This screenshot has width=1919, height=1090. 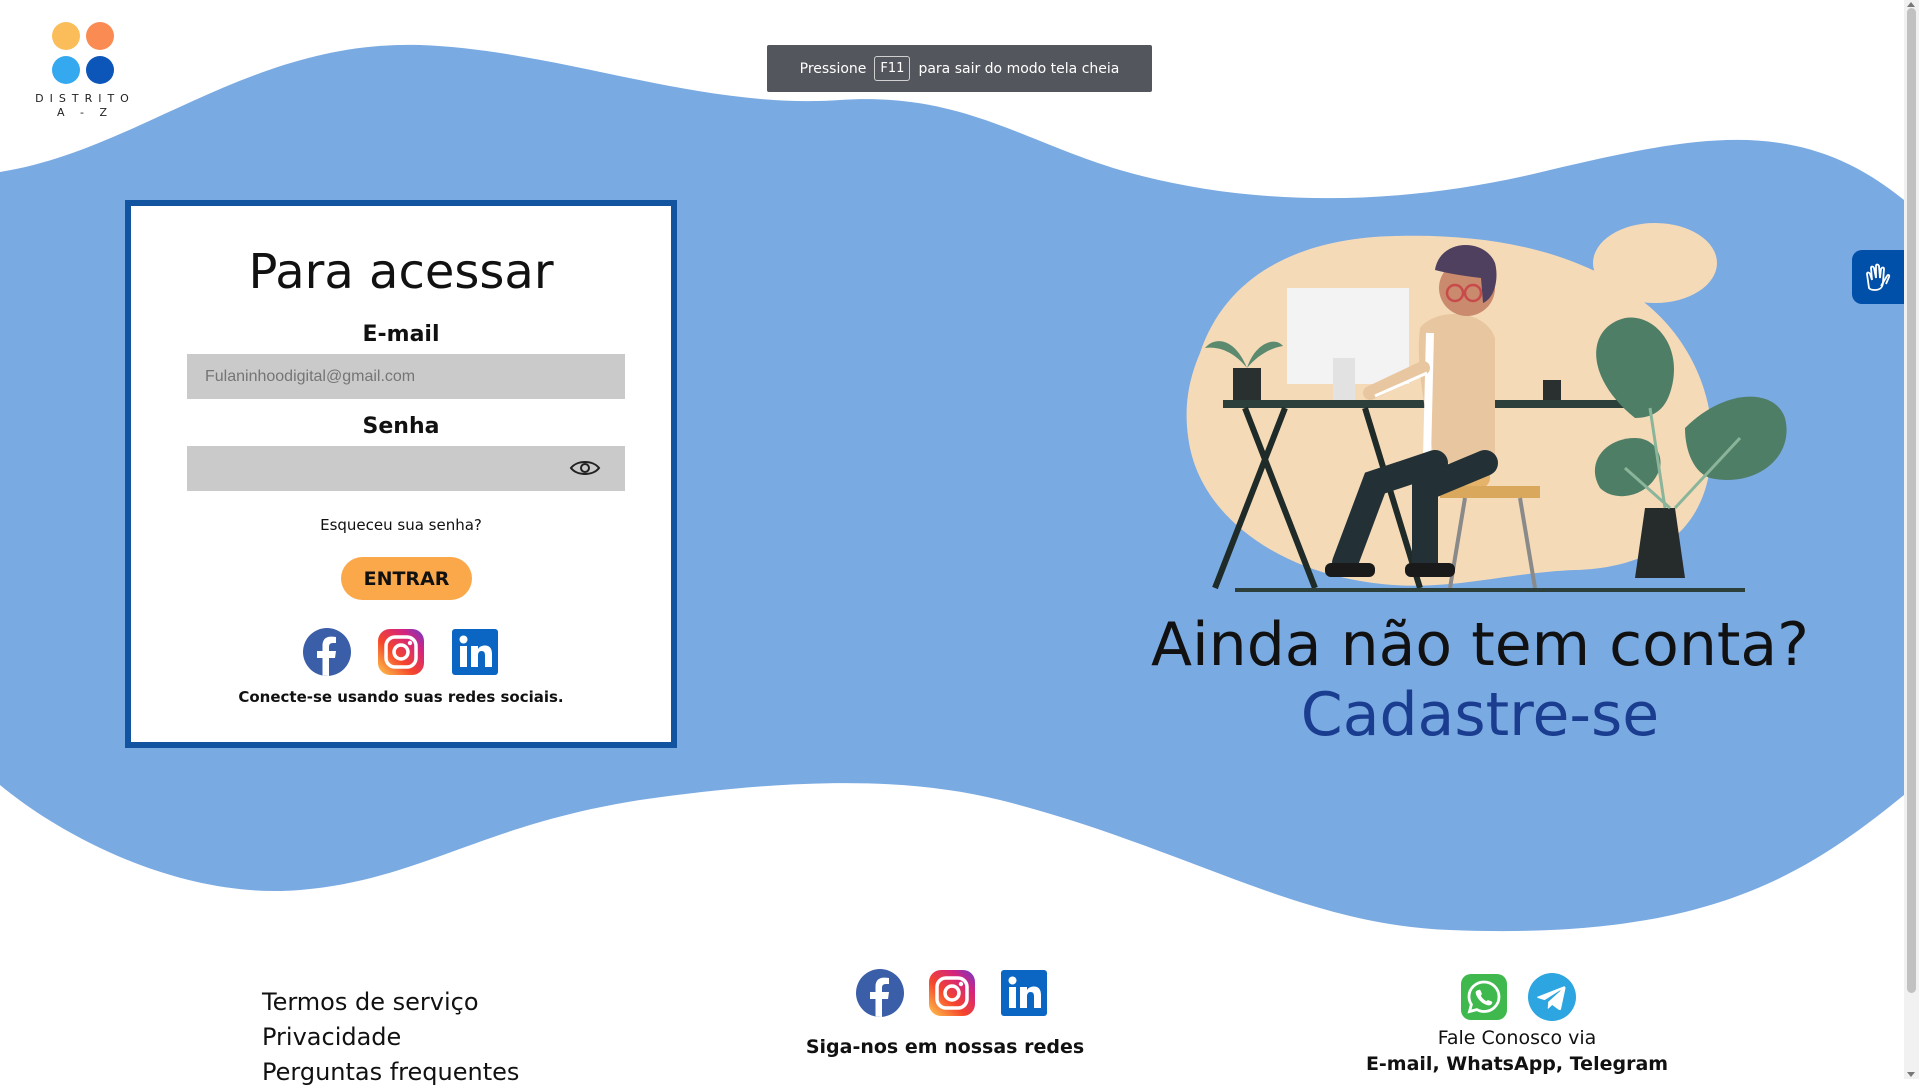 I want to click on accessibility-button, so click(x=1878, y=277).